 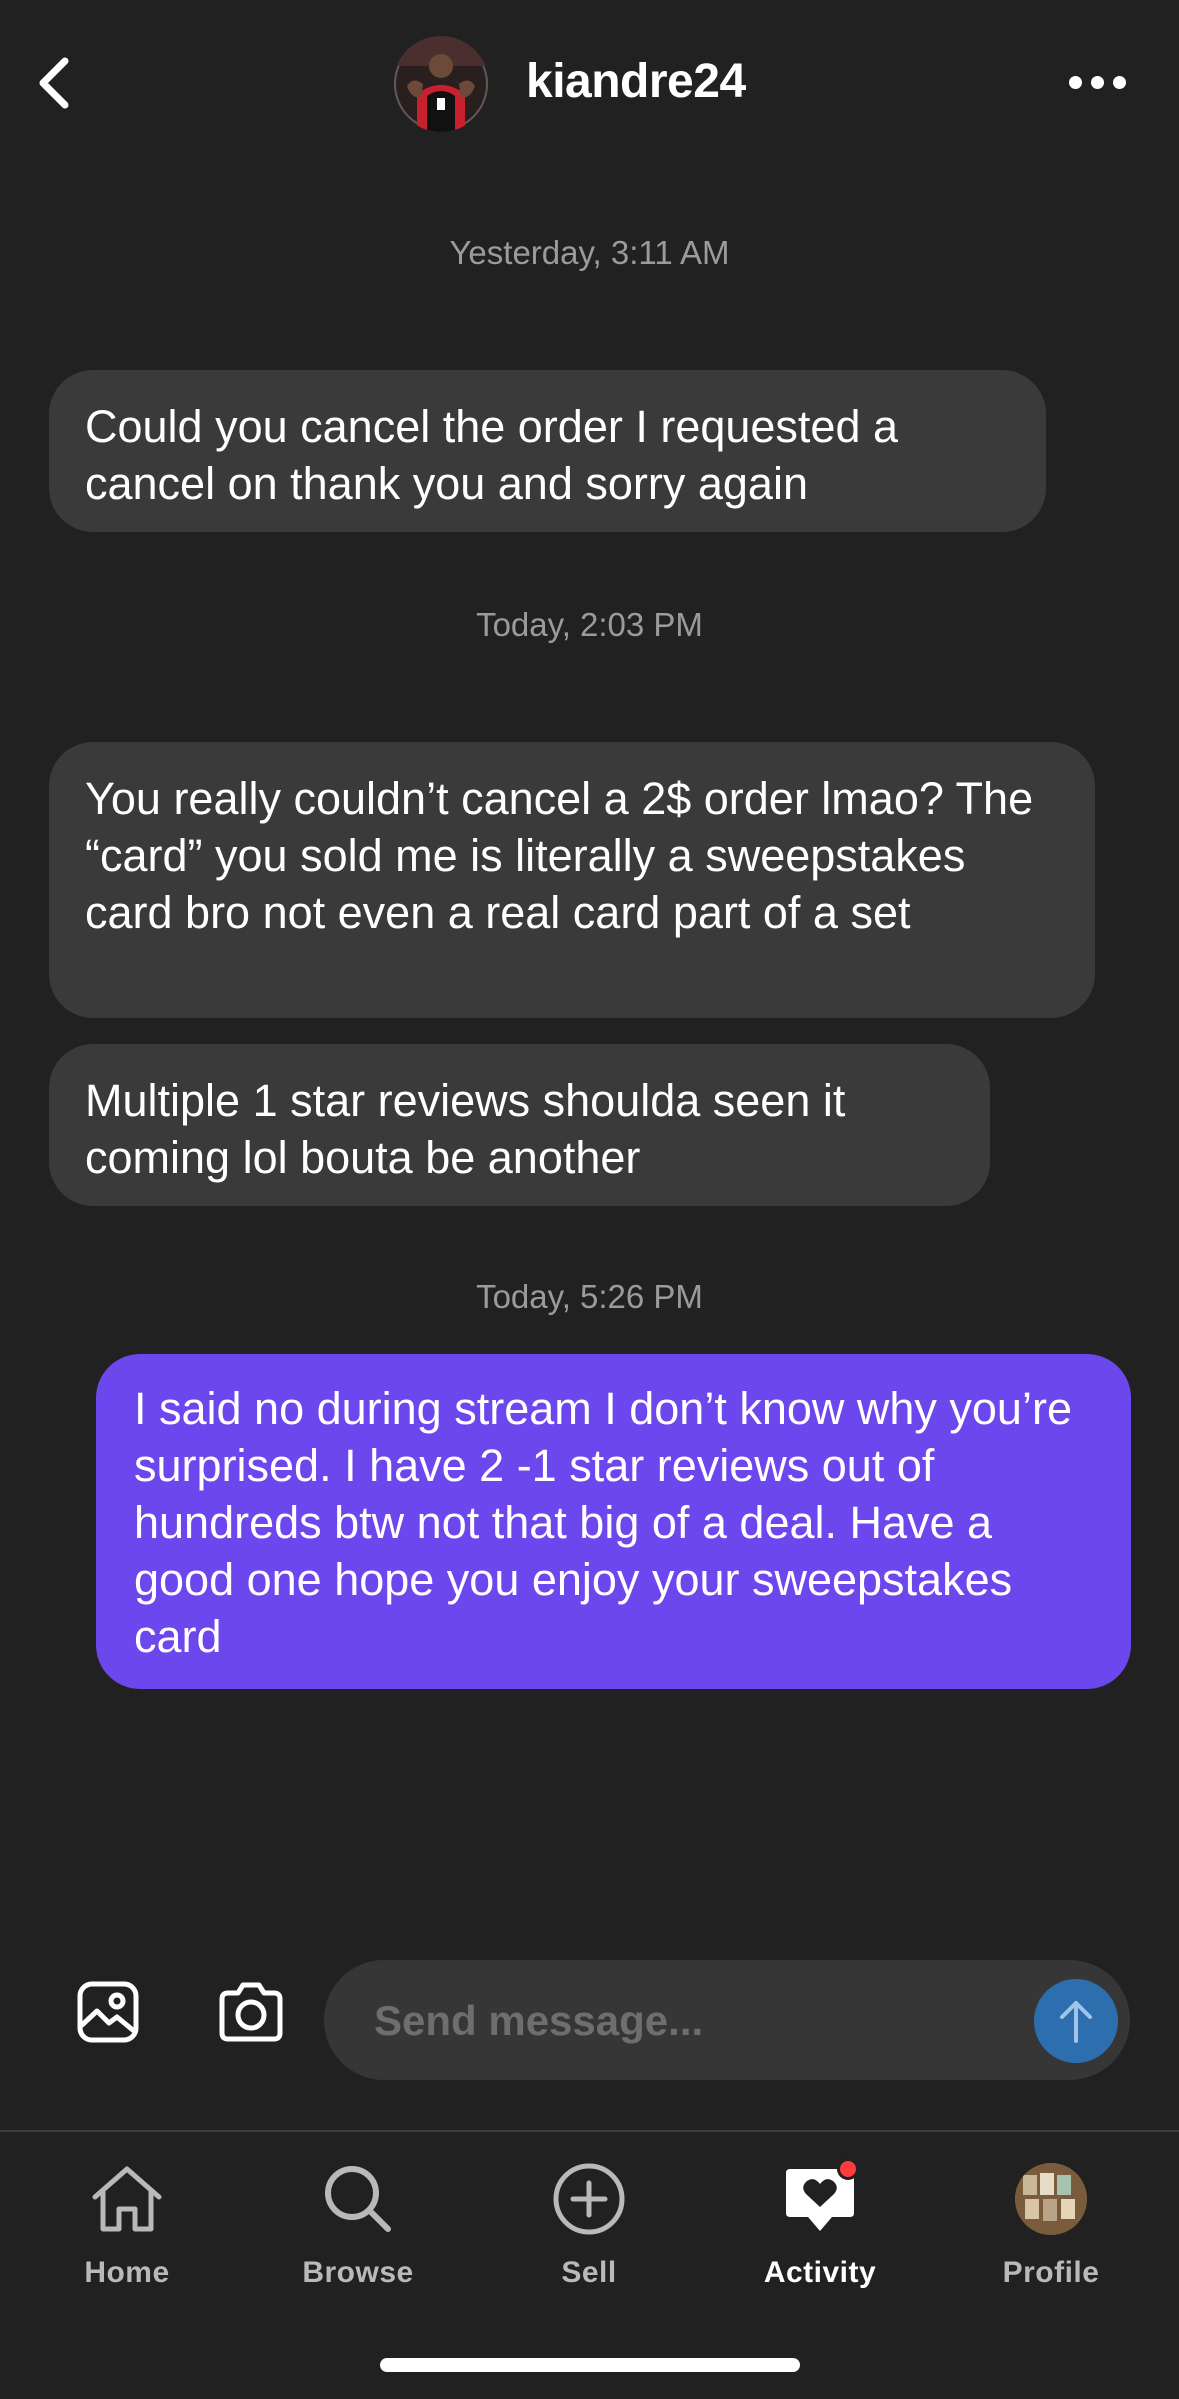 I want to click on tab-browse: Browse, so click(x=358, y=2239).